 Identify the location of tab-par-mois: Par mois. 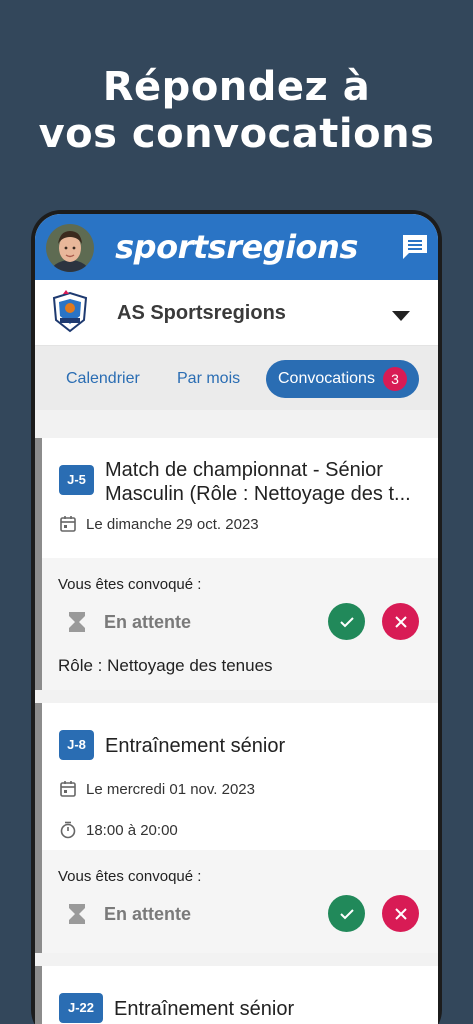
(208, 379).